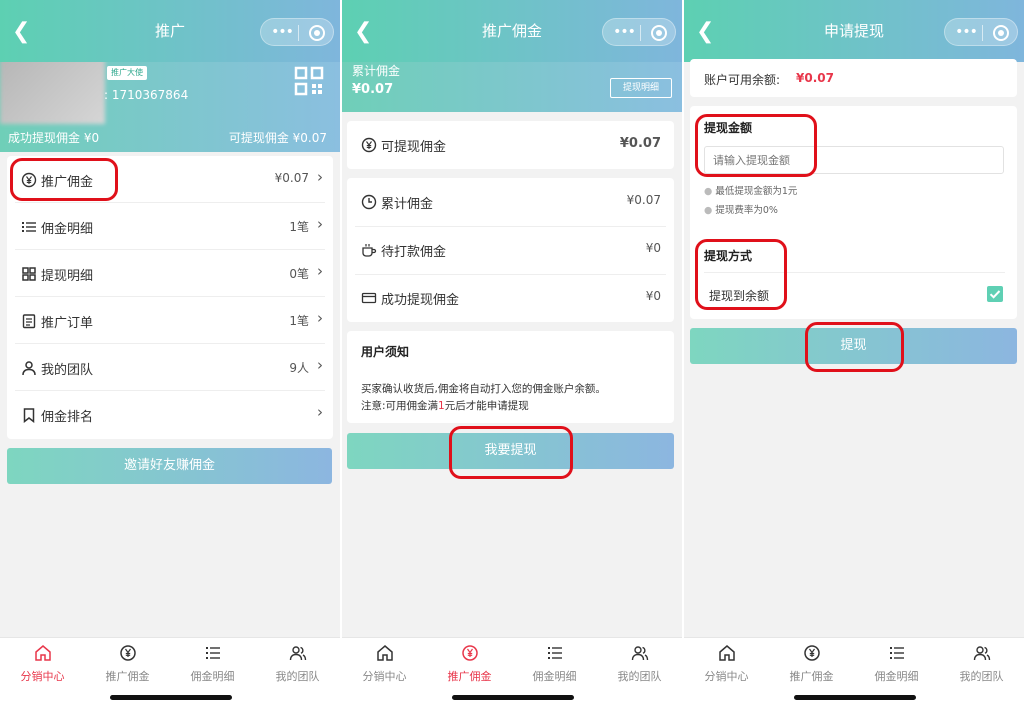 Image resolution: width=1024 pixels, height=704 pixels. What do you see at coordinates (483, 389) in the screenshot?
I see `notice-line-1: 买家确认收货后,佣金将自动打入您的佣金账户余额。` at bounding box center [483, 389].